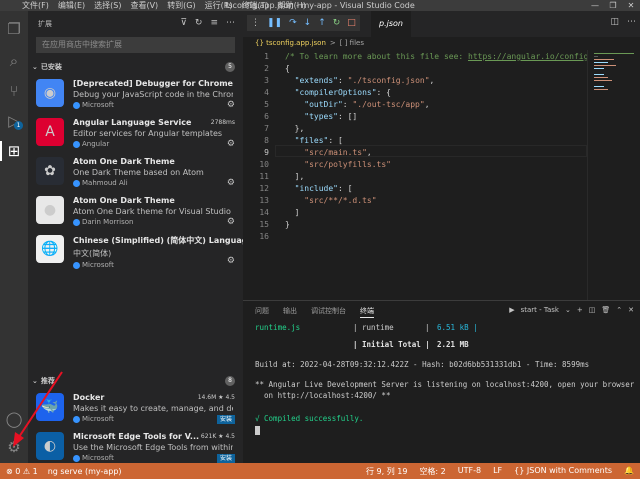 The height and width of the screenshot is (479, 640). Describe the element at coordinates (230, 67) in the screenshot. I see `installed-count-badge: 5` at that location.